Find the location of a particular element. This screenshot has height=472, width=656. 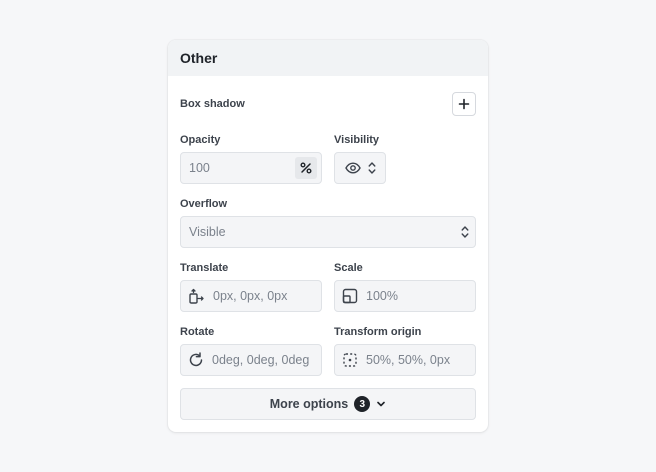

scale-value: 100% is located at coordinates (382, 296).